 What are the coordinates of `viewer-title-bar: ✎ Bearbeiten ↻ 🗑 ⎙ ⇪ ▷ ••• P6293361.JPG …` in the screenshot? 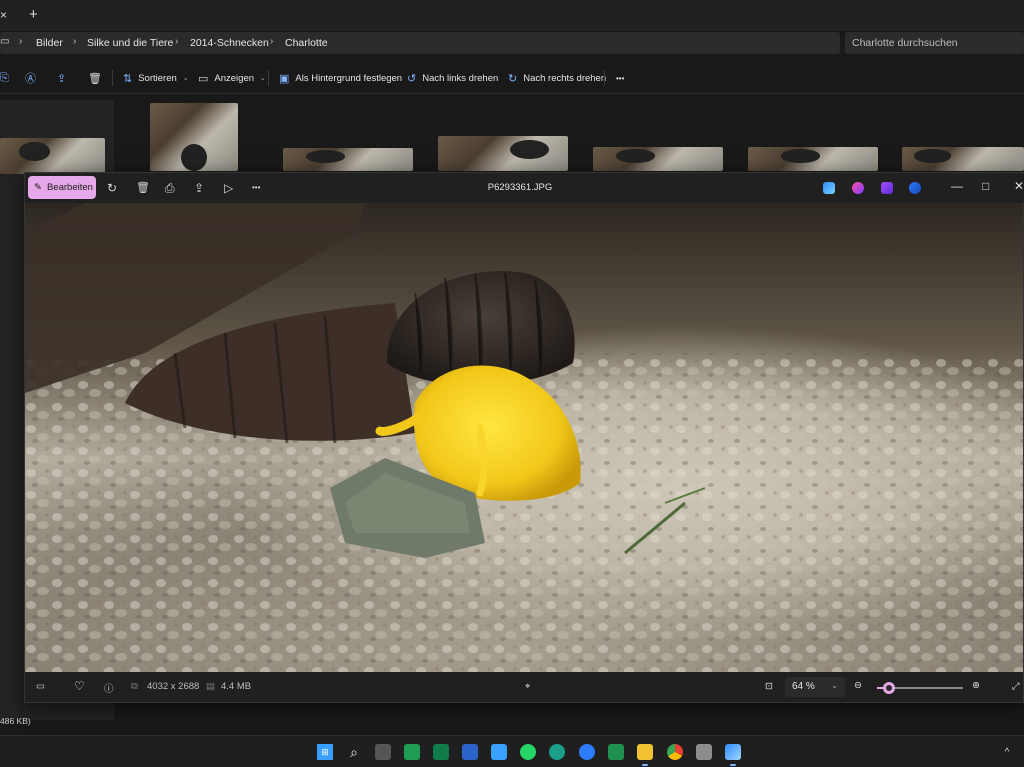 It's located at (524, 188).